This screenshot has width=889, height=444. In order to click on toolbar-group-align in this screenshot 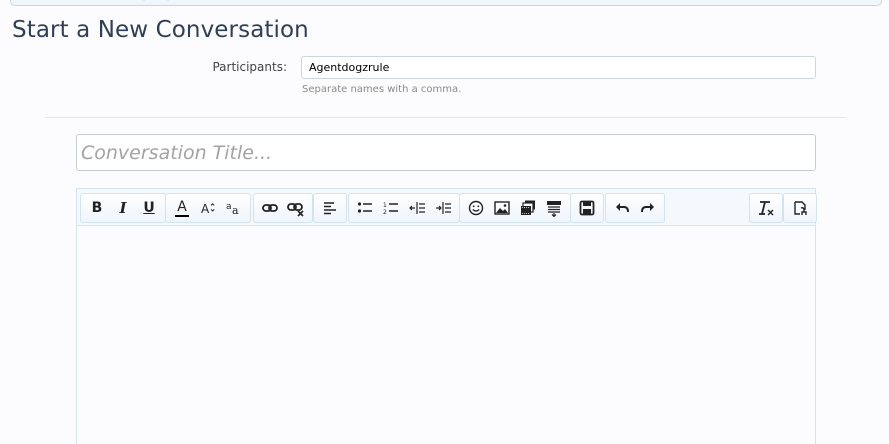, I will do `click(330, 208)`.